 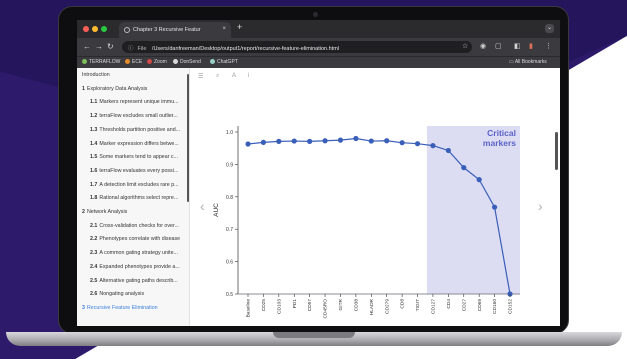 I want to click on url-scheme: File, so click(x=142, y=49).